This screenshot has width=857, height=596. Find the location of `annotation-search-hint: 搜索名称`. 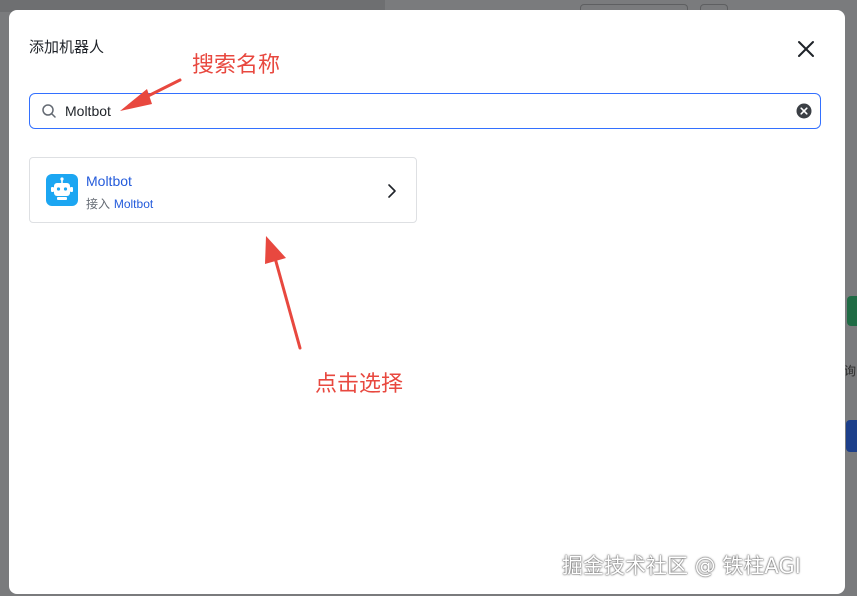

annotation-search-hint: 搜索名称 is located at coordinates (236, 65).